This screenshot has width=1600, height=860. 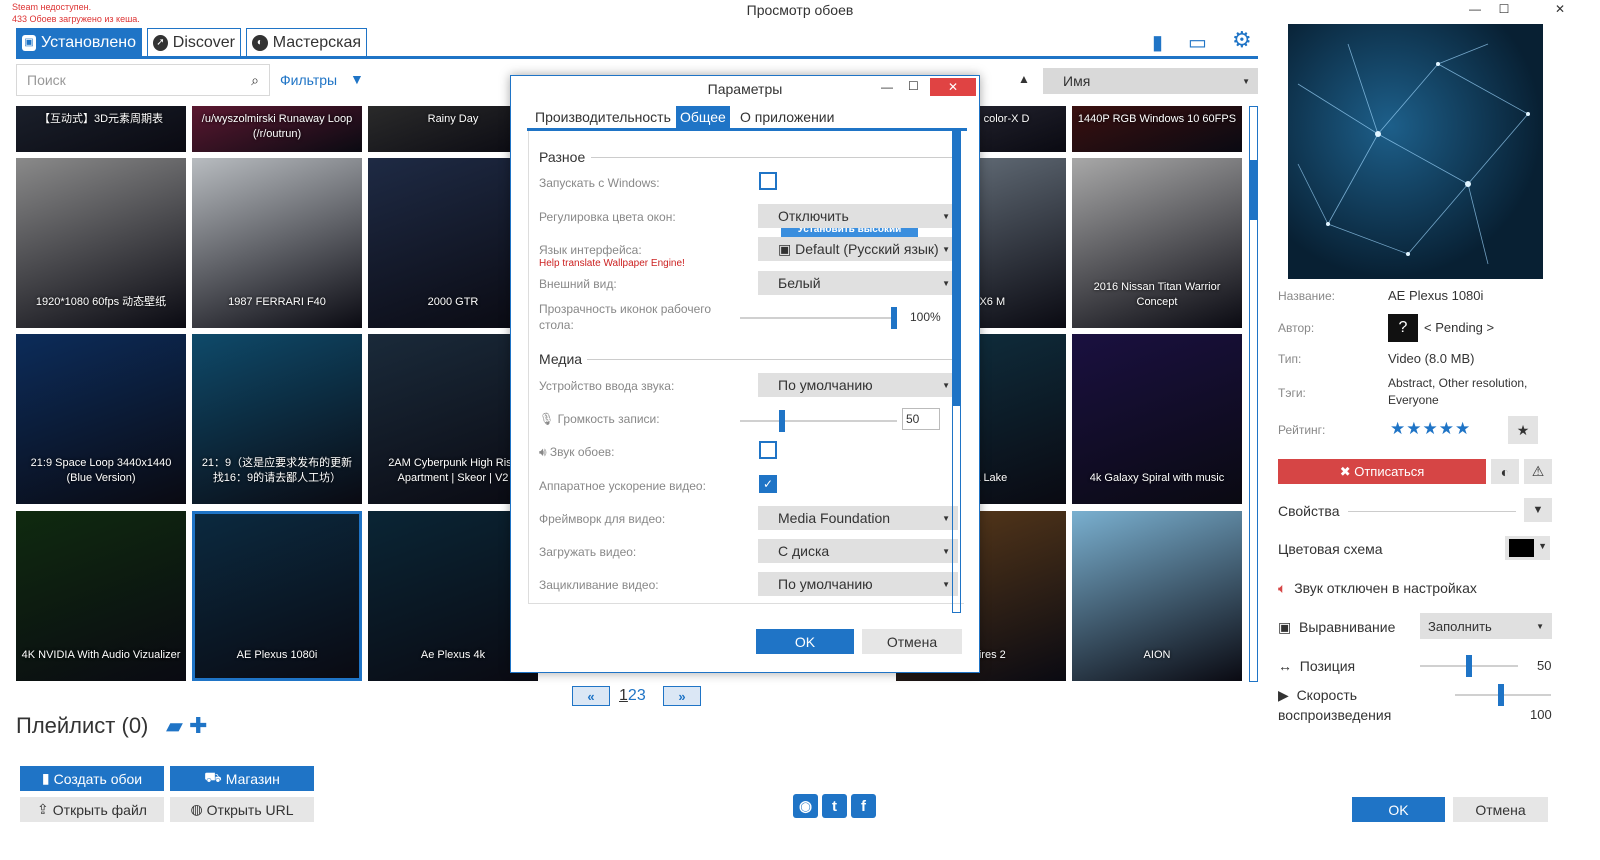 What do you see at coordinates (612, 263) in the screenshot?
I see `translate-link: Help translate Wallpaper Engine!` at bounding box center [612, 263].